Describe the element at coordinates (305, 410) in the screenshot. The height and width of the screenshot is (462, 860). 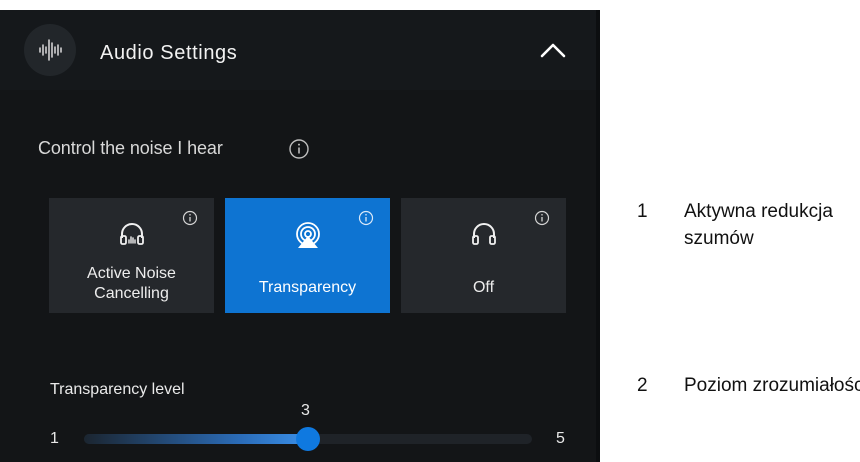
I see `slider-value-label: 3` at that location.